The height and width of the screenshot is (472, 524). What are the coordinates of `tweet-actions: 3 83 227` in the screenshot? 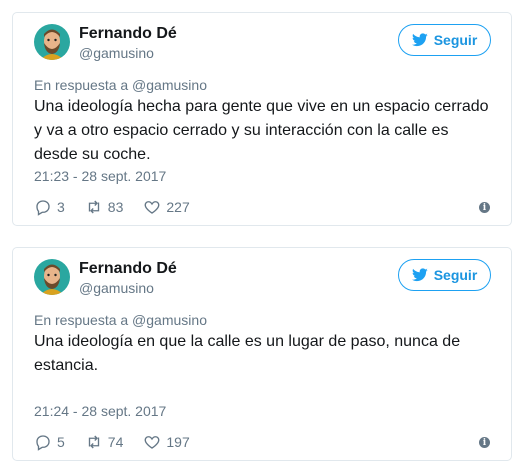 It's located at (122, 207).